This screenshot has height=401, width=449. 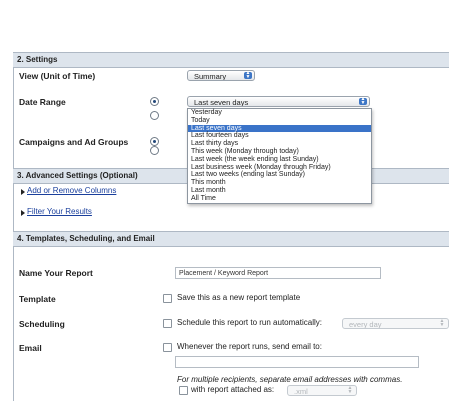 What do you see at coordinates (279, 175) in the screenshot?
I see `date-range-option: Last two weeks (ending last Sunday)` at bounding box center [279, 175].